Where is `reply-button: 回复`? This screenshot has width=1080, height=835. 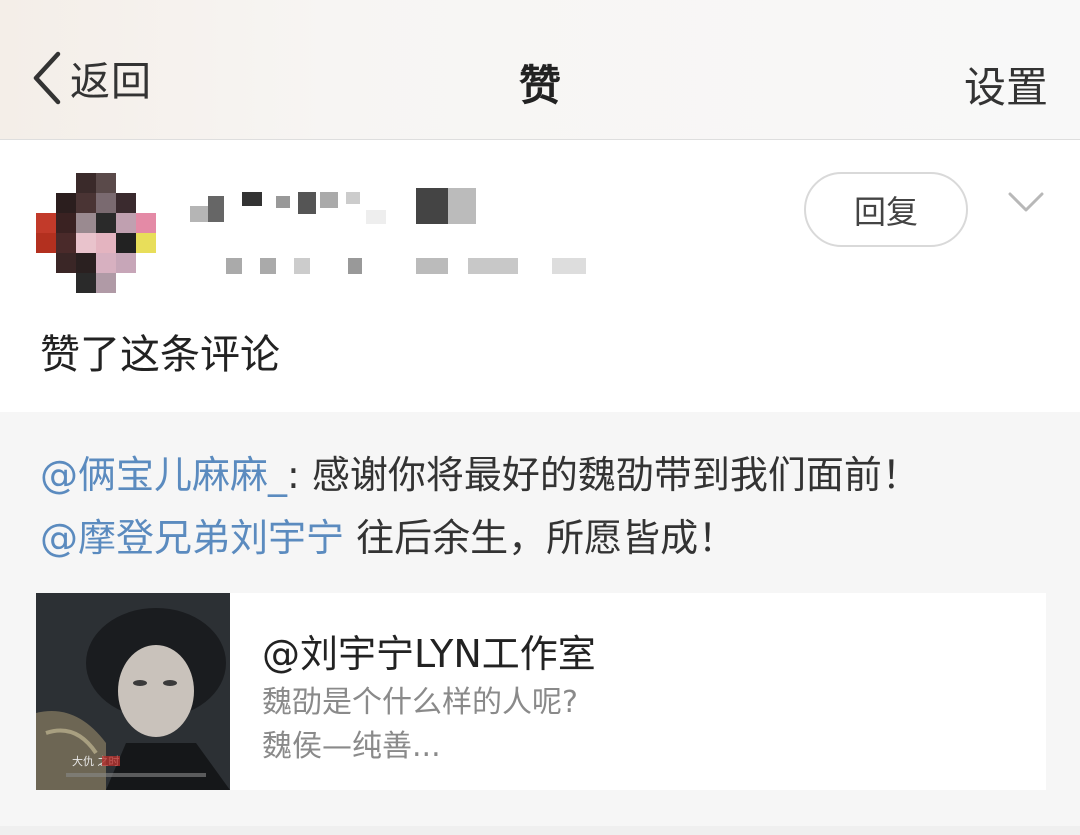
reply-button: 回复 is located at coordinates (886, 209).